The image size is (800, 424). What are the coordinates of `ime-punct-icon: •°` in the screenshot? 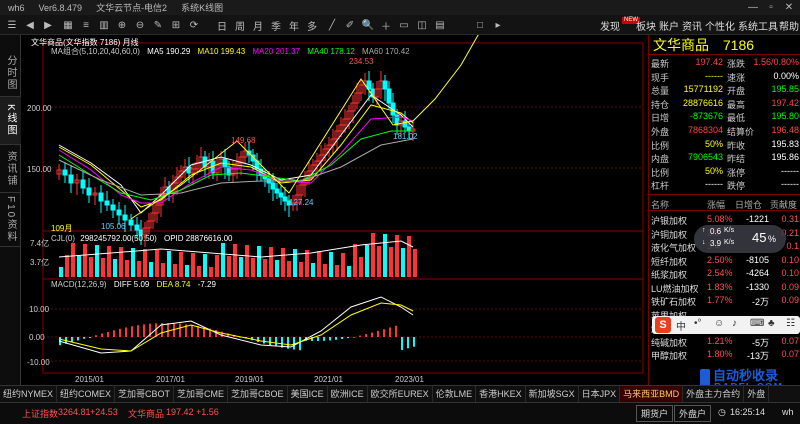 It's located at (698, 323).